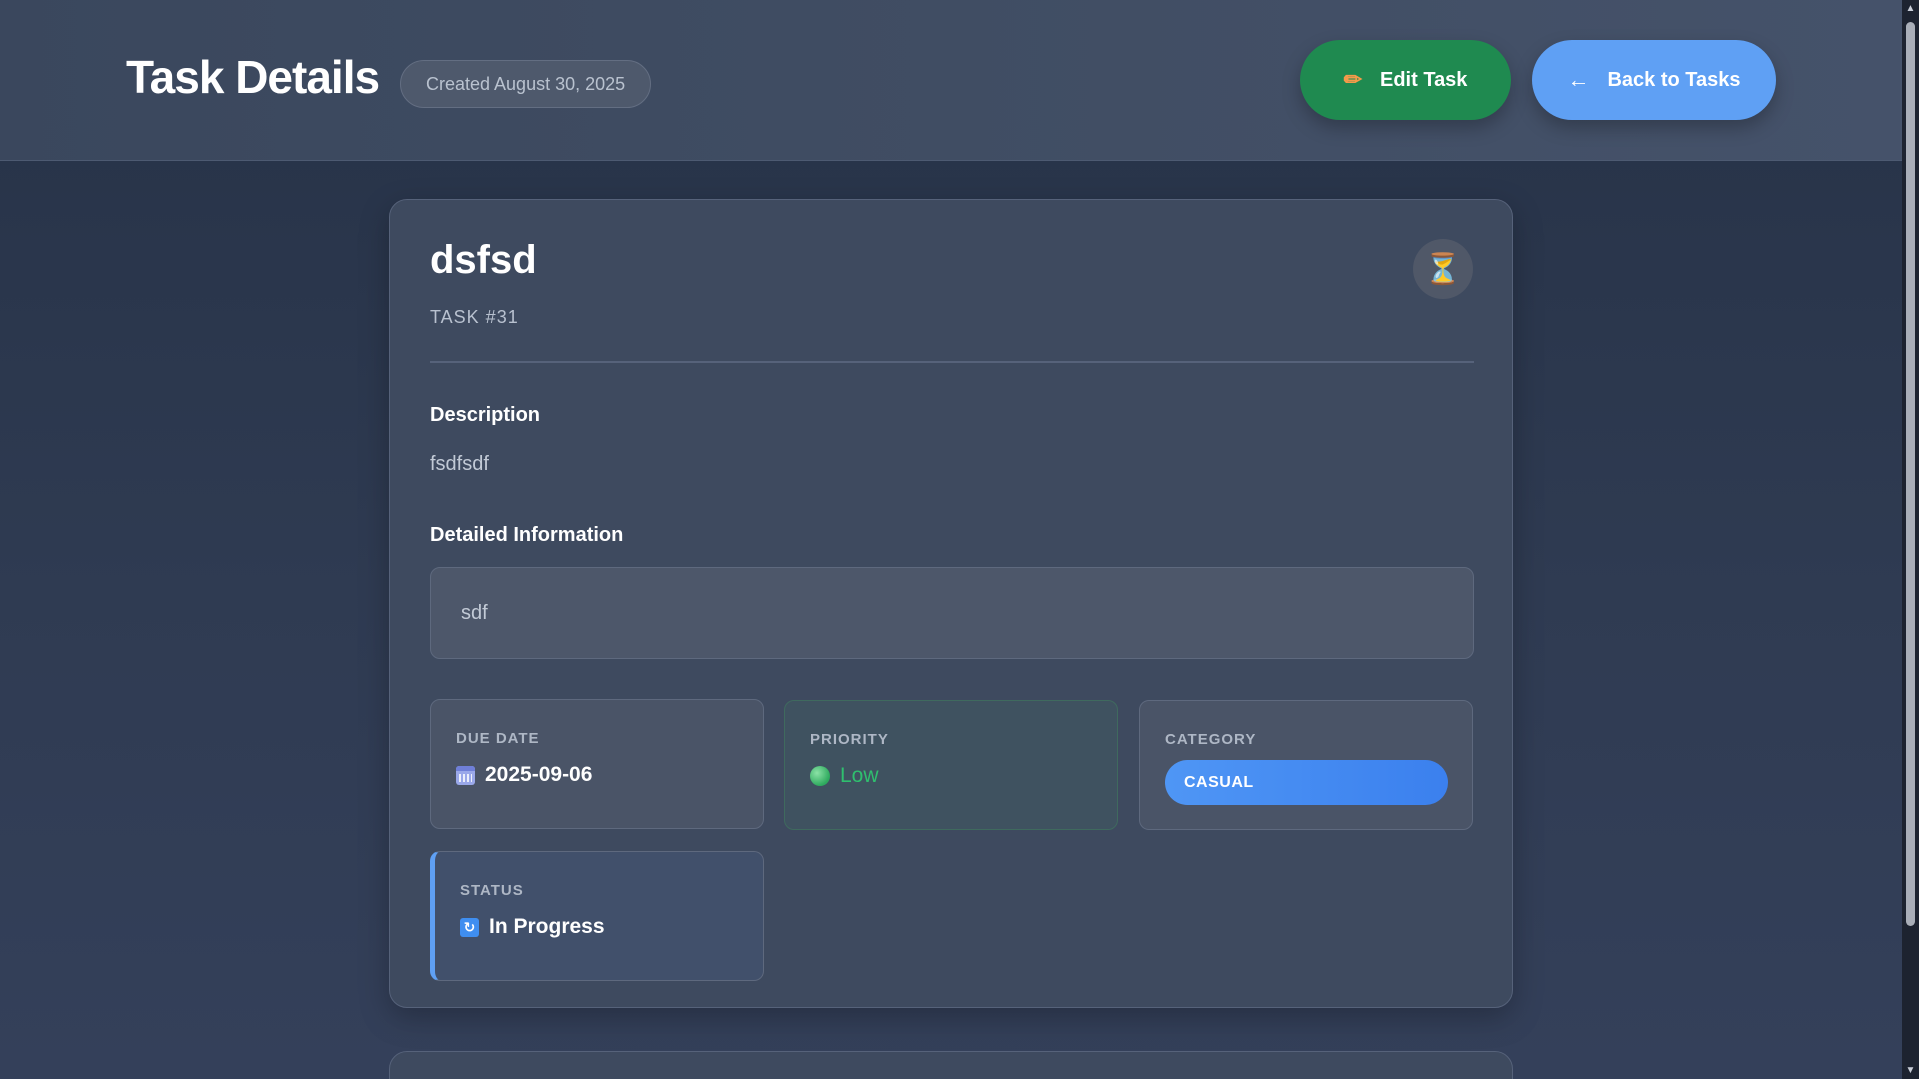 The width and height of the screenshot is (1919, 1079). What do you see at coordinates (1424, 79) in the screenshot?
I see `edit-task-label: Edit Task` at bounding box center [1424, 79].